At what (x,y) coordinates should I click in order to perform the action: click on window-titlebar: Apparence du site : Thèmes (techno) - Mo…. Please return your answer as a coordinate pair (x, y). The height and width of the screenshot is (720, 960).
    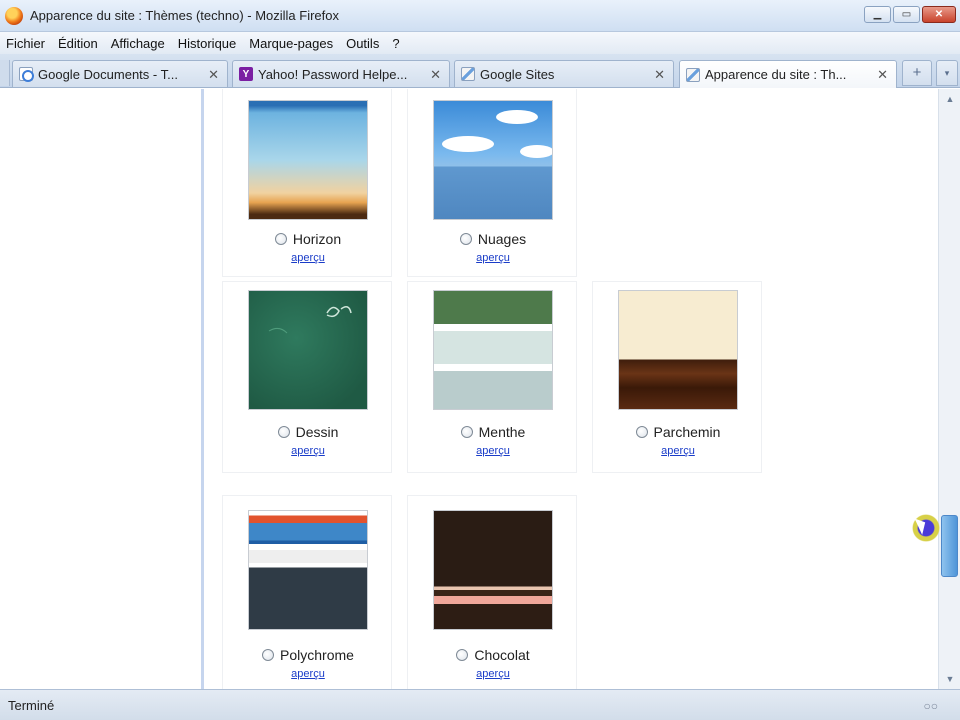
    Looking at the image, I should click on (480, 16).